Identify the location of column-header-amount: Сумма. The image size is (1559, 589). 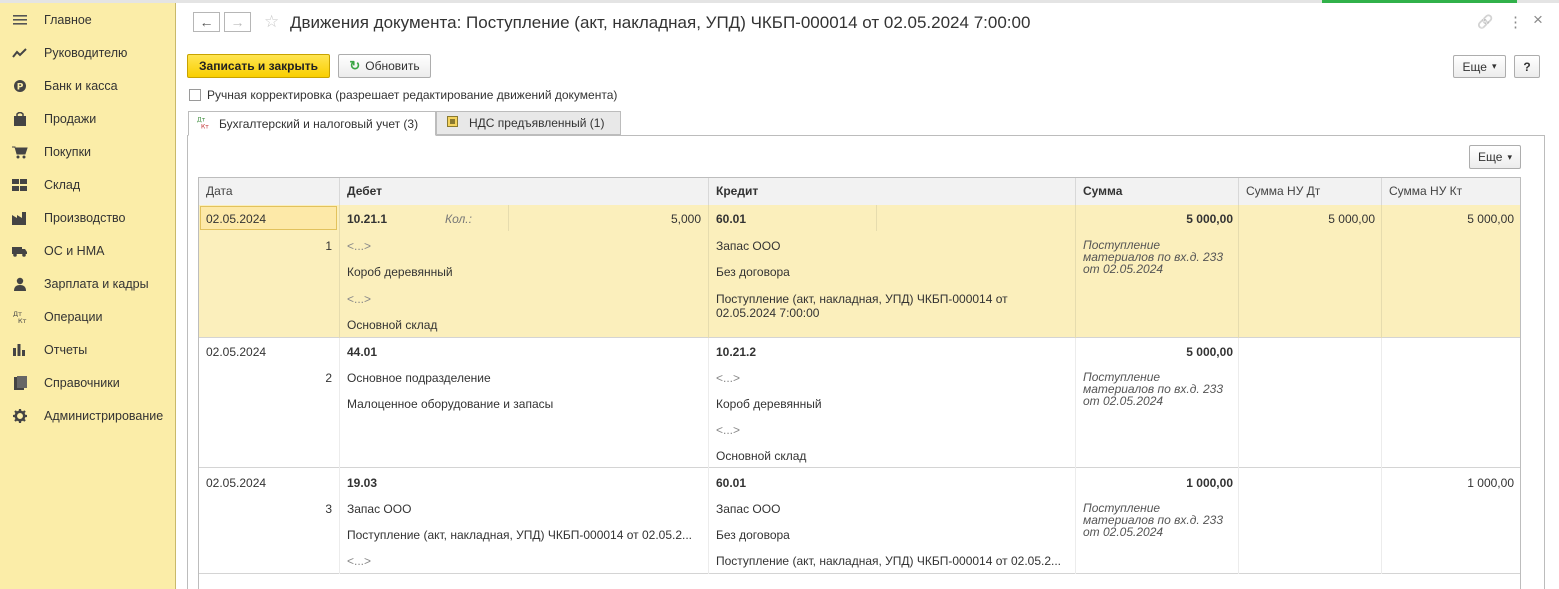
(1157, 191).